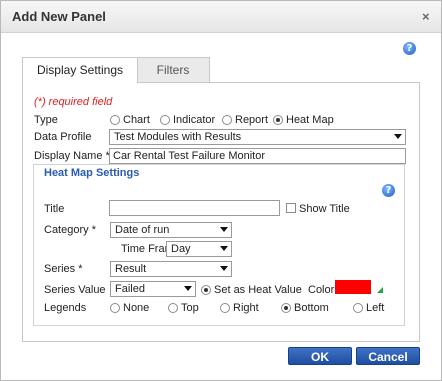  I want to click on show-title-checkbox, so click(291, 208).